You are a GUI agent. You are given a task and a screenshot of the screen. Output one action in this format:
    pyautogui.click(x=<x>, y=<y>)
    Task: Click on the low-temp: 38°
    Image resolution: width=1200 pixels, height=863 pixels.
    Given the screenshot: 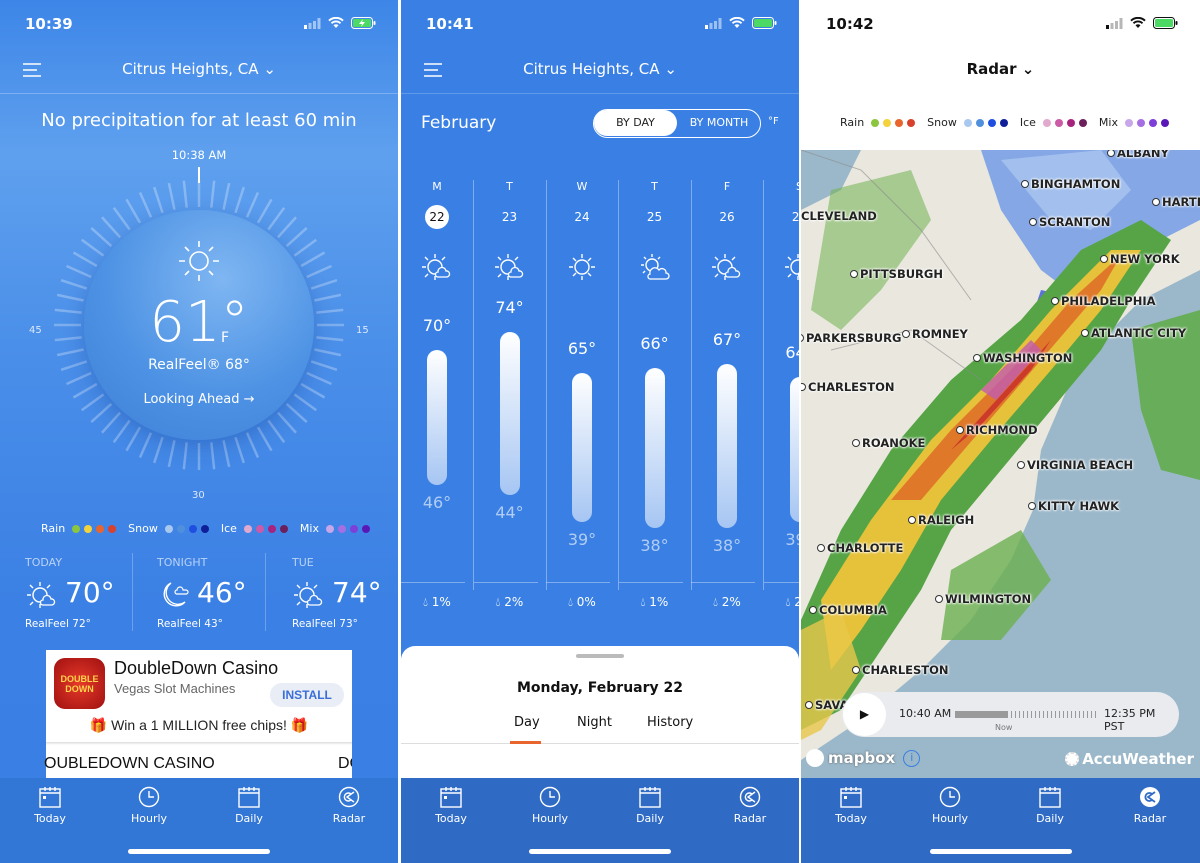 What is the action you would take?
    pyautogui.click(x=654, y=545)
    